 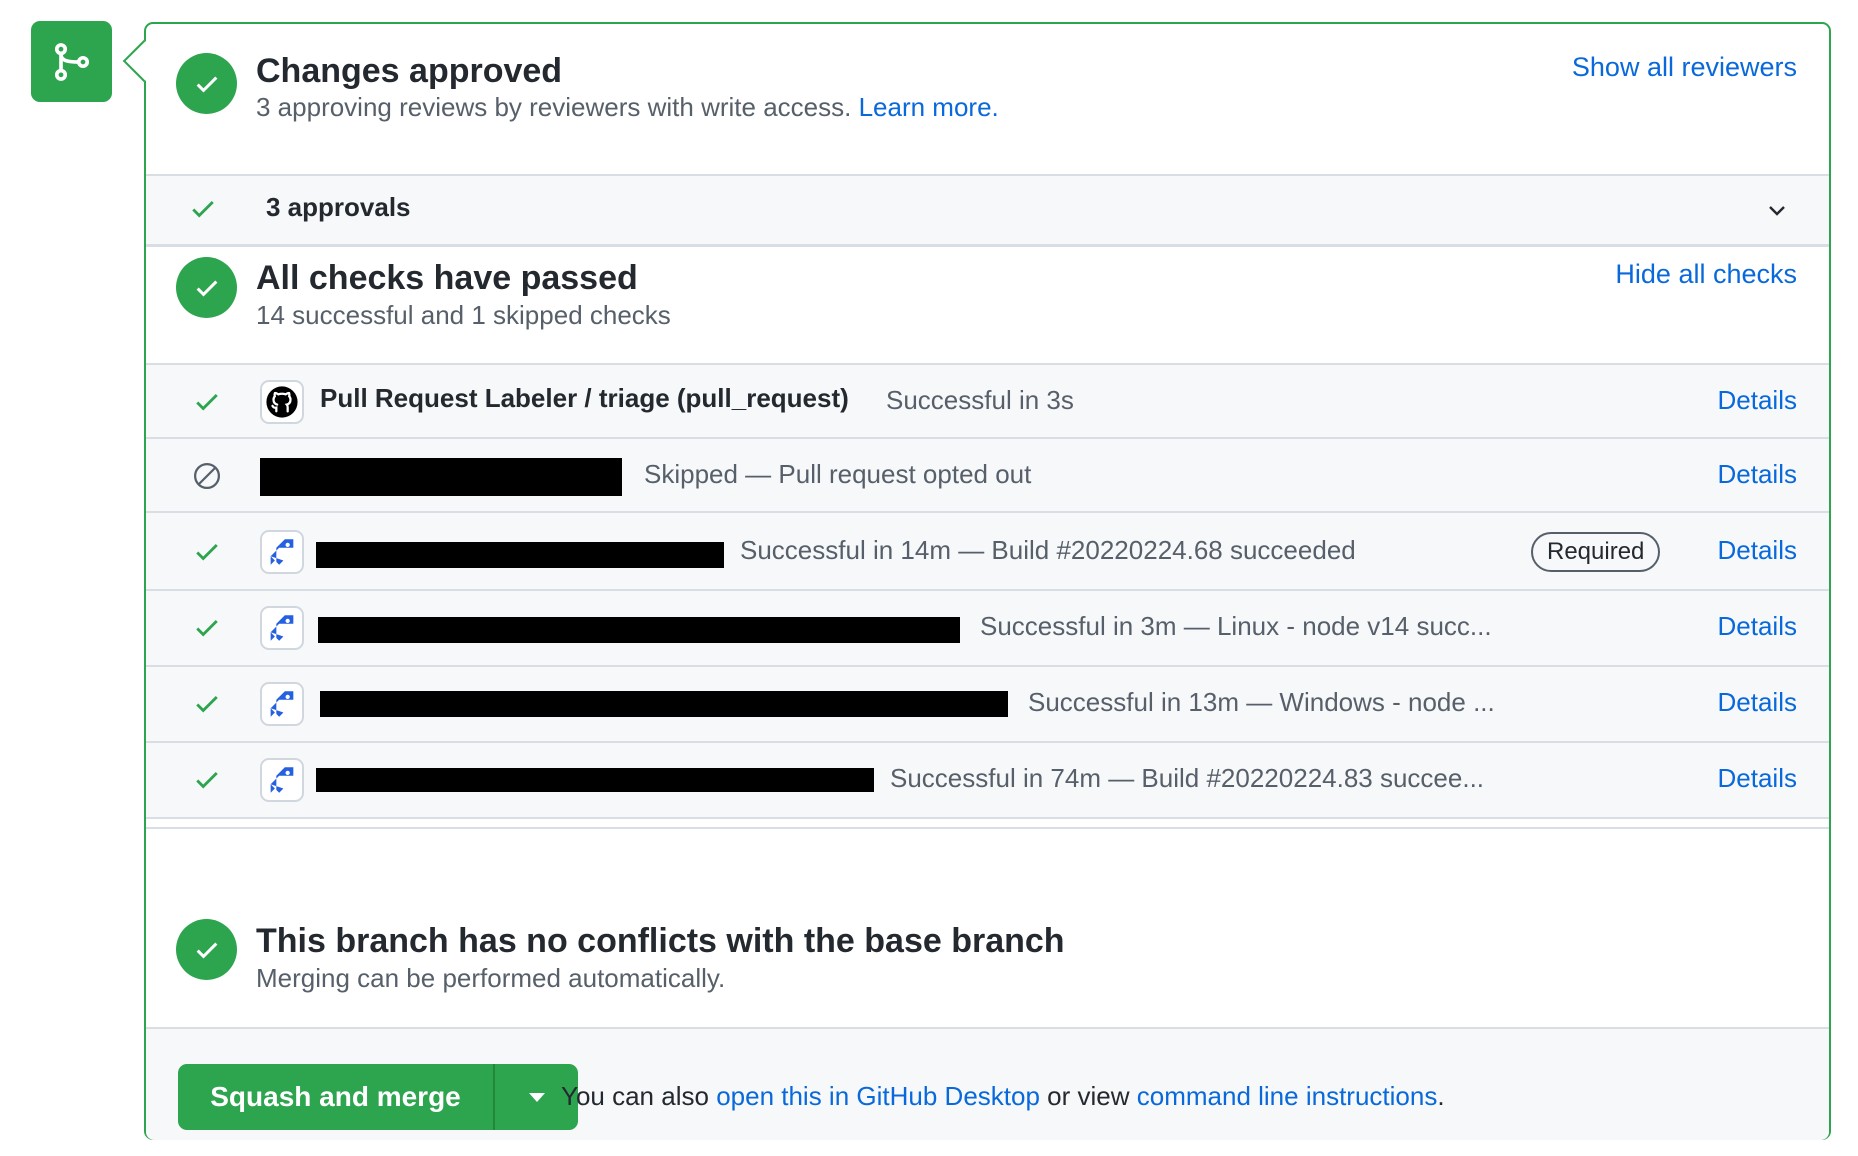 I want to click on github-icon, so click(x=282, y=402).